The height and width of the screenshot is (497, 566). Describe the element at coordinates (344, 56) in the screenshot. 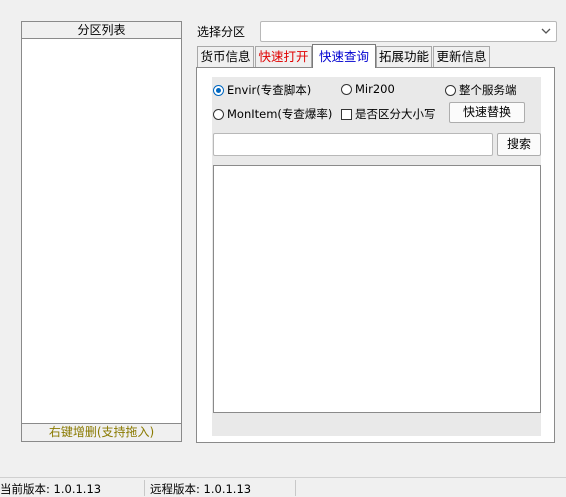

I see `tab-quick-query: 快速查询` at that location.